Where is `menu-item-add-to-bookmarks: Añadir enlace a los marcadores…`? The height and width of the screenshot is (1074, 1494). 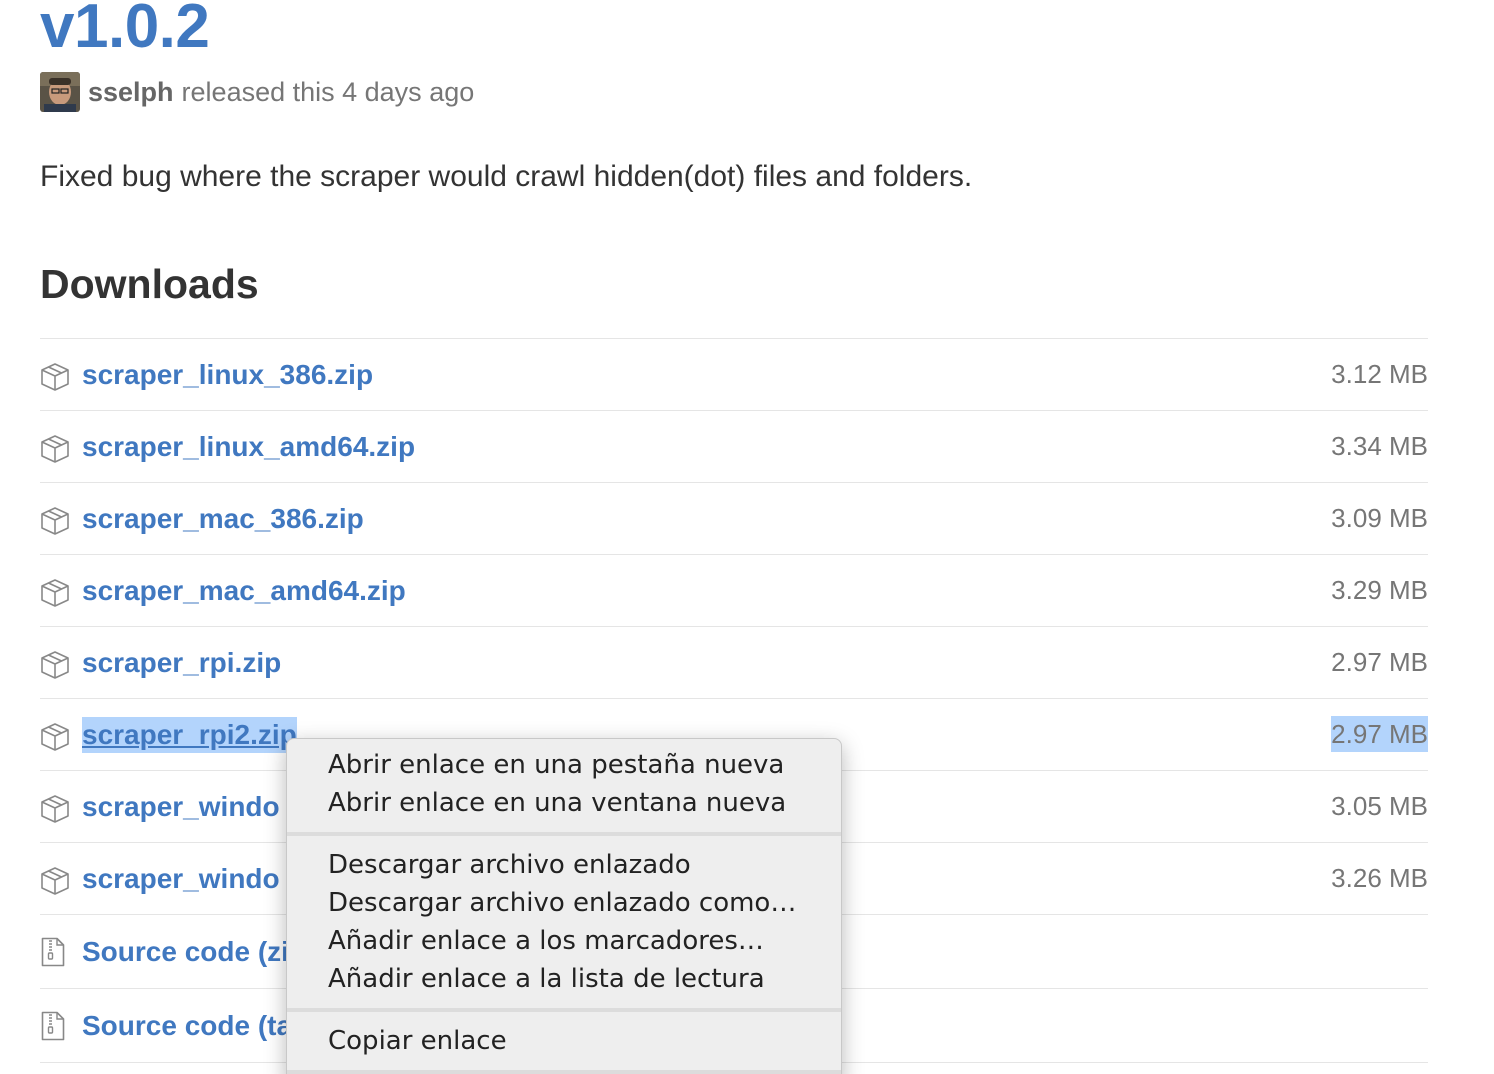 menu-item-add-to-bookmarks: Añadir enlace a los marcadores… is located at coordinates (546, 941).